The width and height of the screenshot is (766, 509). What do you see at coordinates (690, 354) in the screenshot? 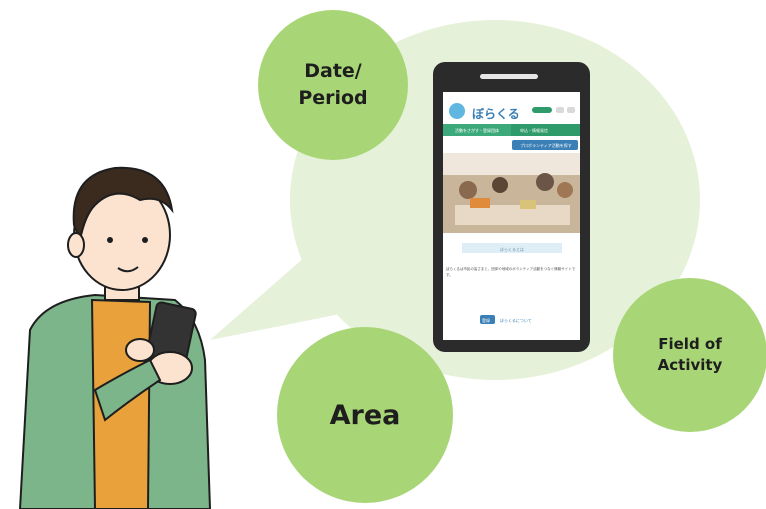
I see `field-of-activity-label: Field of Activity` at bounding box center [690, 354].